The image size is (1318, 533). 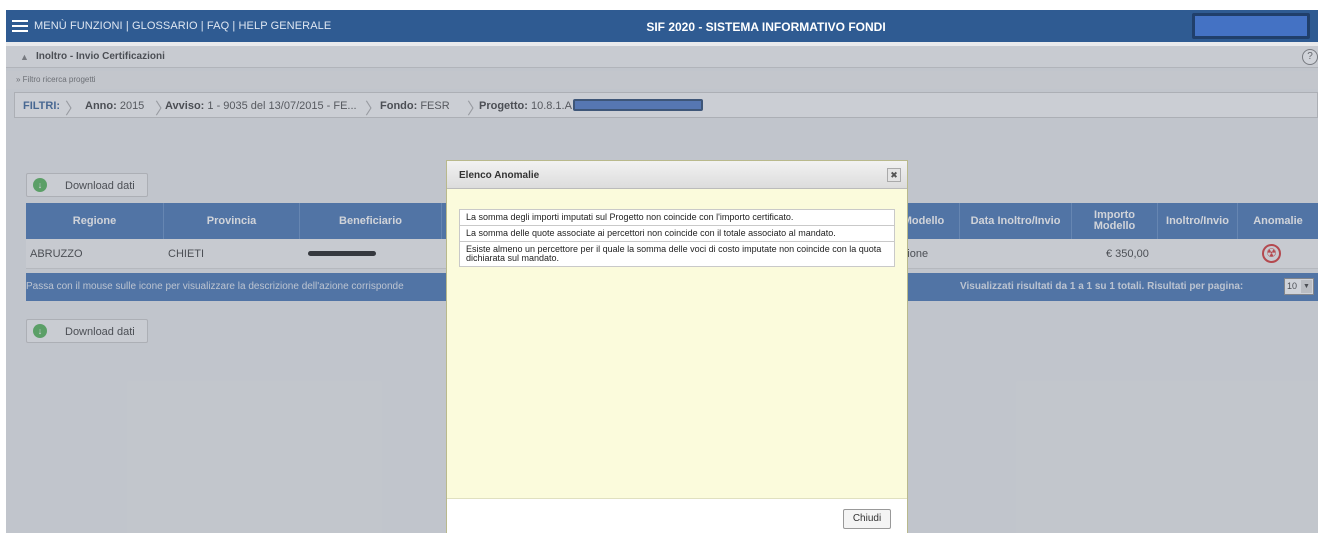 I want to click on filter-fondo: Fondo: FESR, so click(x=415, y=106).